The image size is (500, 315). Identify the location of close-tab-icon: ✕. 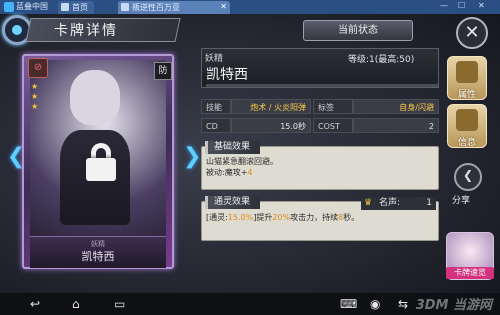
(223, 6).